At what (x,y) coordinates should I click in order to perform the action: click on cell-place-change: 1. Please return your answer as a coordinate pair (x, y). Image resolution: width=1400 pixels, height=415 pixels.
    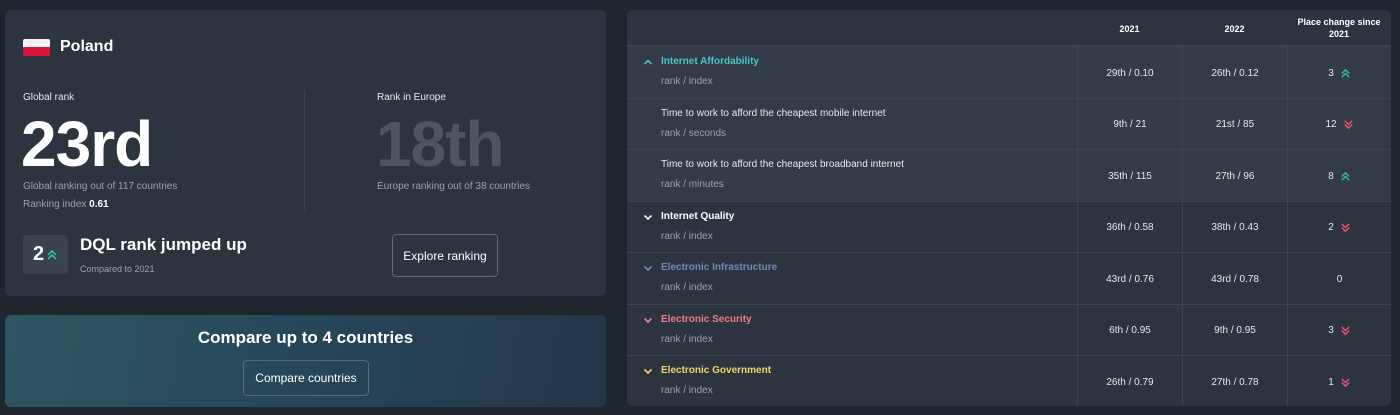
    Looking at the image, I should click on (1339, 381).